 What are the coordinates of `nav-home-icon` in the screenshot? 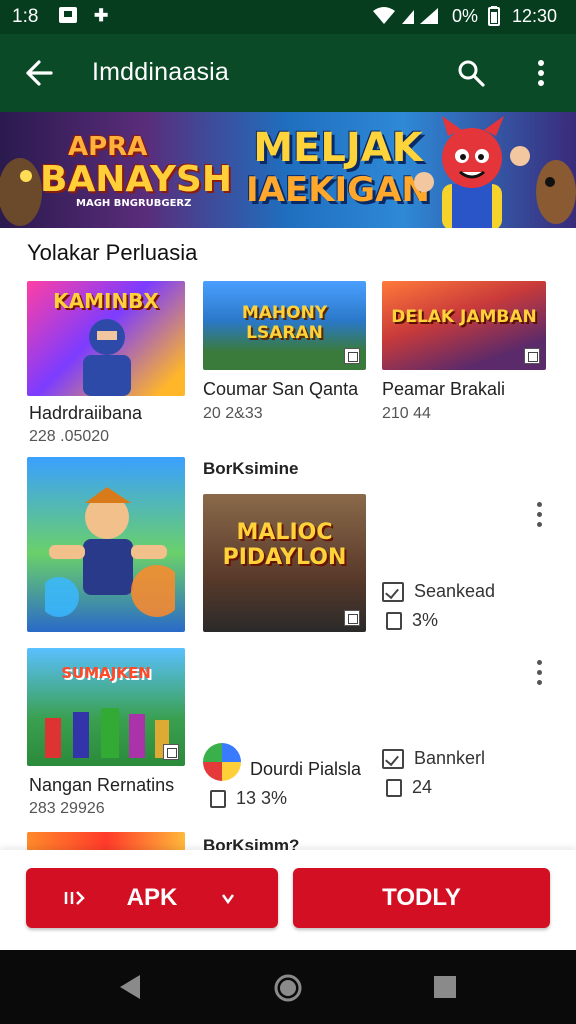 It's located at (288, 988).